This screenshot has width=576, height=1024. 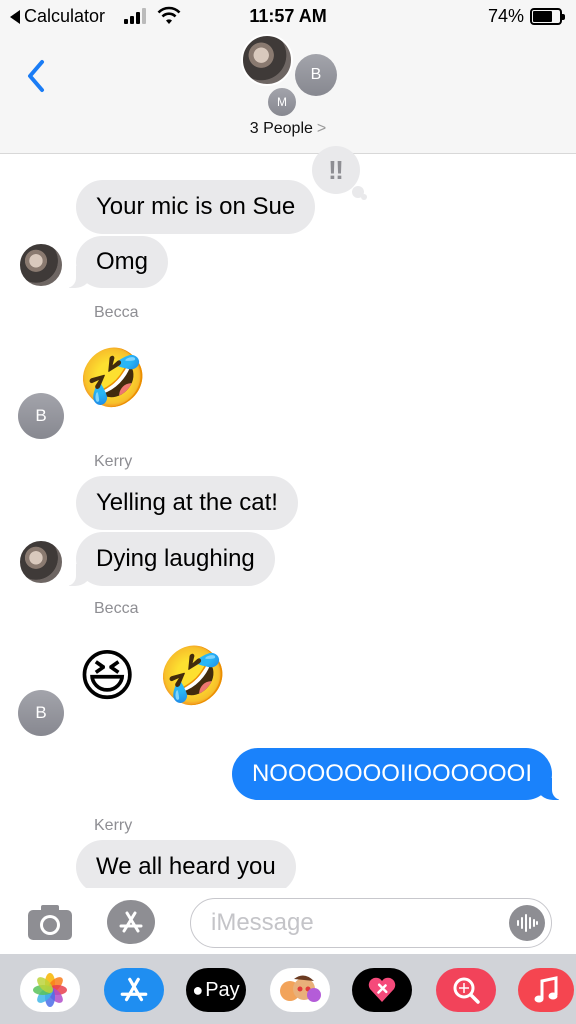 What do you see at coordinates (196, 207) in the screenshot?
I see `message-bubble: Your mic is on Sue` at bounding box center [196, 207].